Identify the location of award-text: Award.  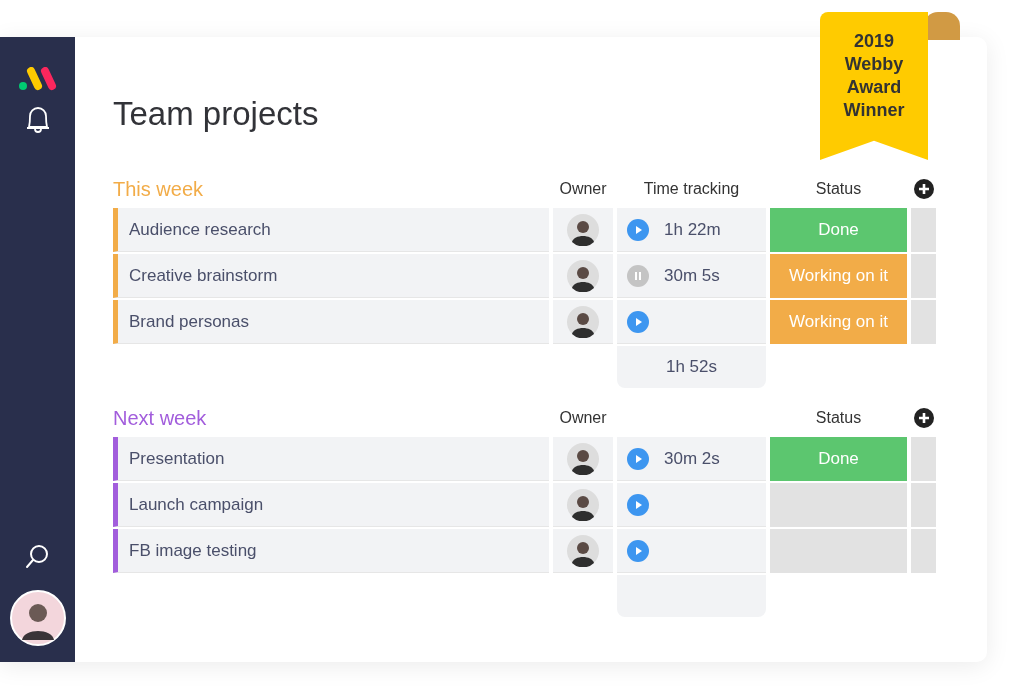
(874, 87).